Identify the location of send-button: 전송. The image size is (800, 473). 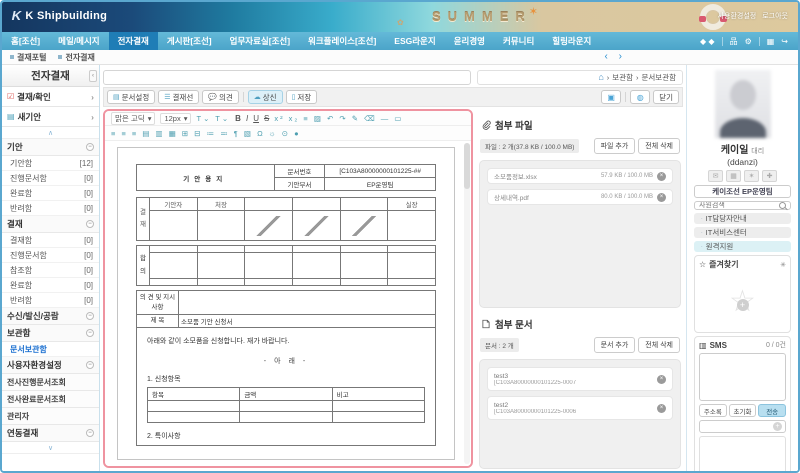
(772, 410).